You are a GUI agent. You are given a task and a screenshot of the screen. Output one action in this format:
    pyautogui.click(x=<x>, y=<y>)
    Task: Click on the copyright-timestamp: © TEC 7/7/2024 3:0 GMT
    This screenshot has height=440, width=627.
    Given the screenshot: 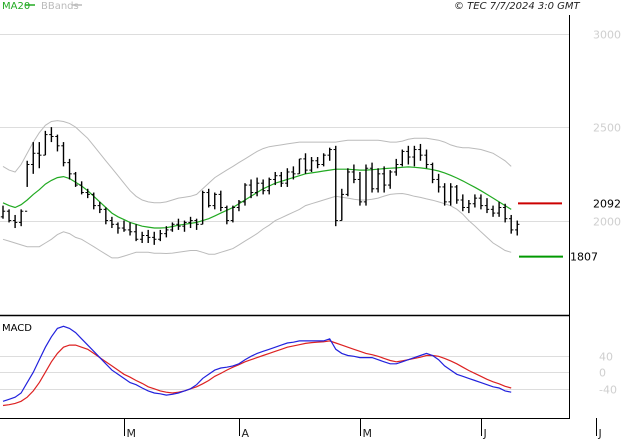 What is the action you would take?
    pyautogui.click(x=517, y=6)
    